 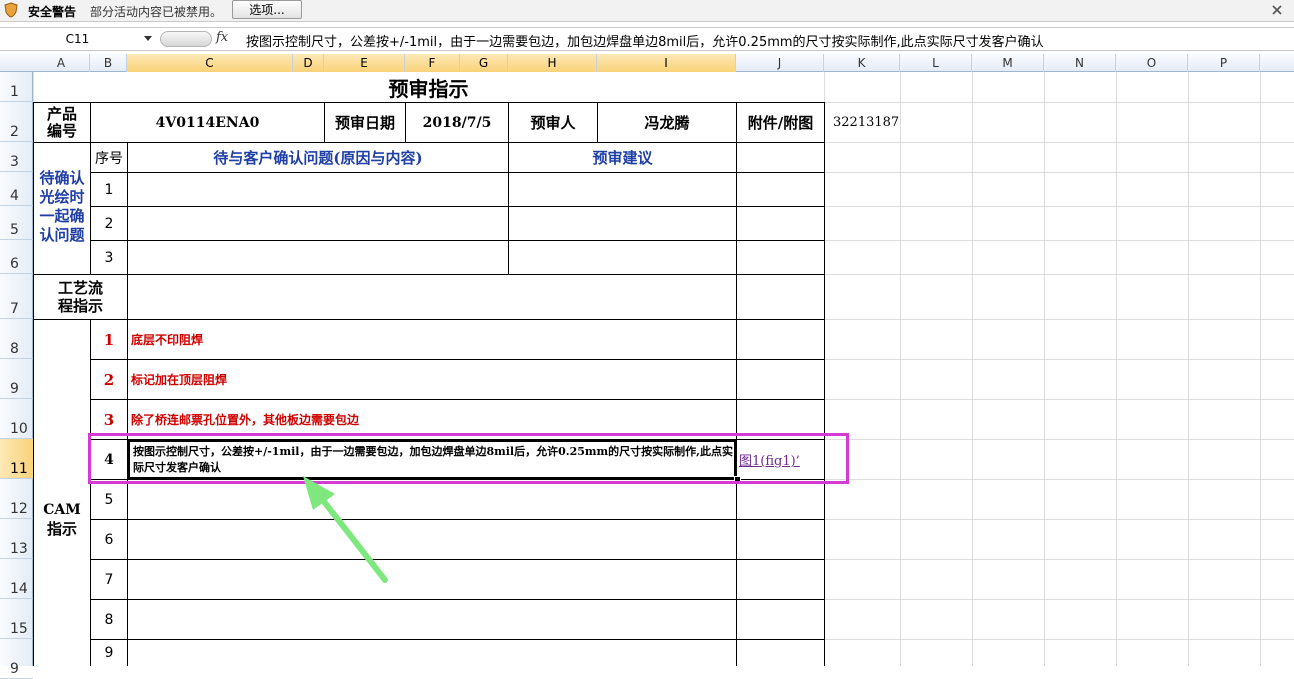 What do you see at coordinates (16, 459) in the screenshot?
I see `row-header-11: 11` at bounding box center [16, 459].